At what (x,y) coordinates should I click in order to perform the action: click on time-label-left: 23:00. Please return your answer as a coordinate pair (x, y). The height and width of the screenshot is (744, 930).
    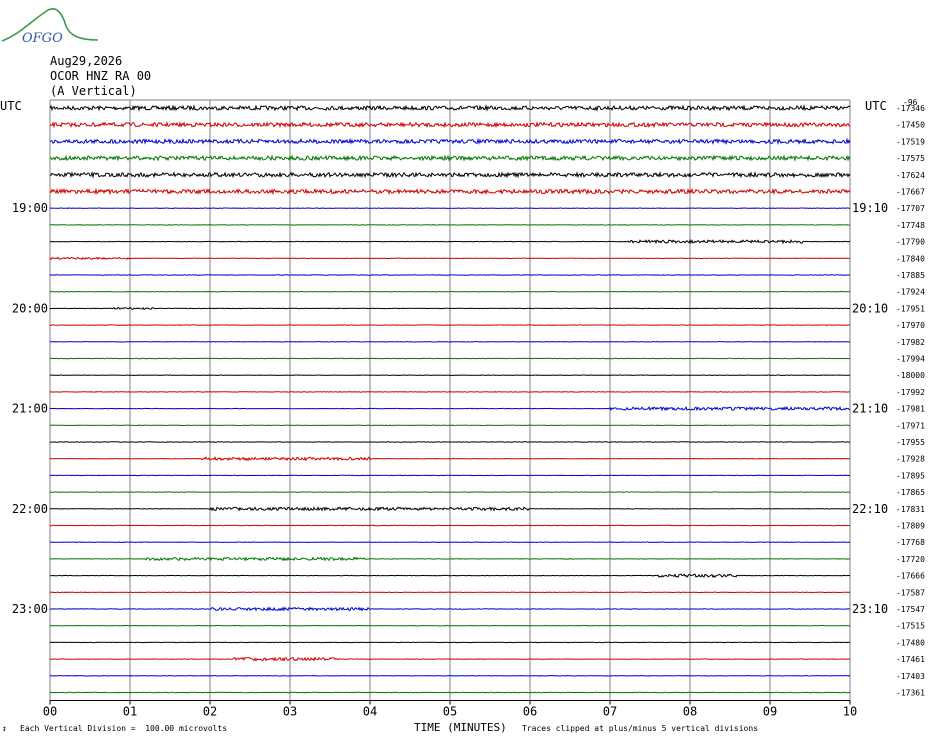
    Looking at the image, I should click on (30, 609).